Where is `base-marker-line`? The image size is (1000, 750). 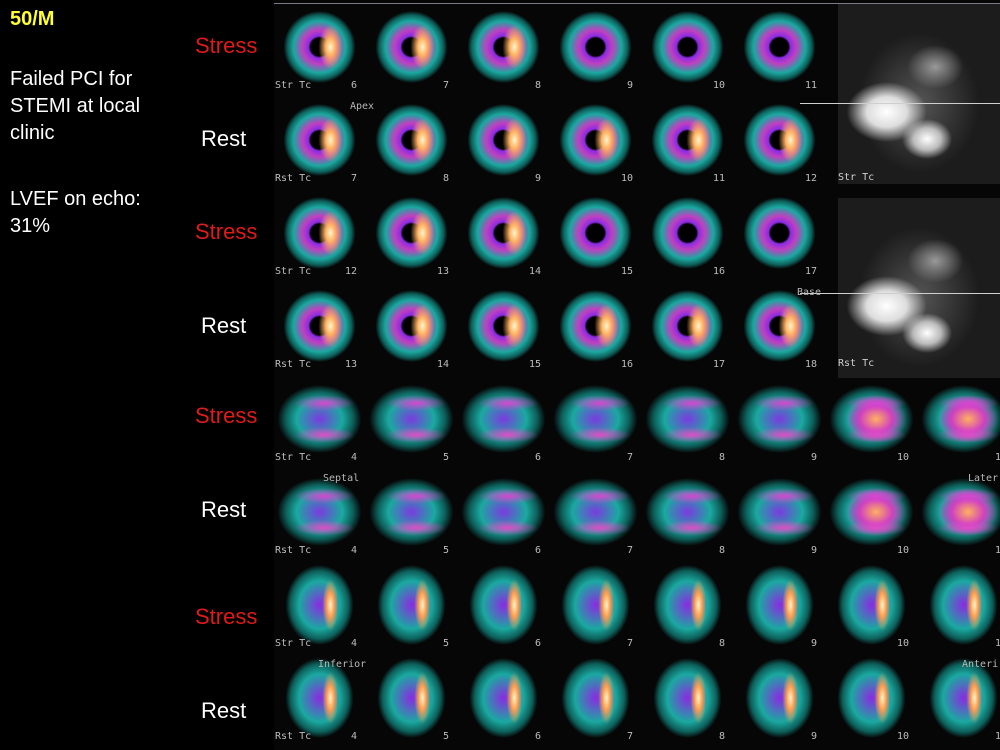 base-marker-line is located at coordinates (900, 293).